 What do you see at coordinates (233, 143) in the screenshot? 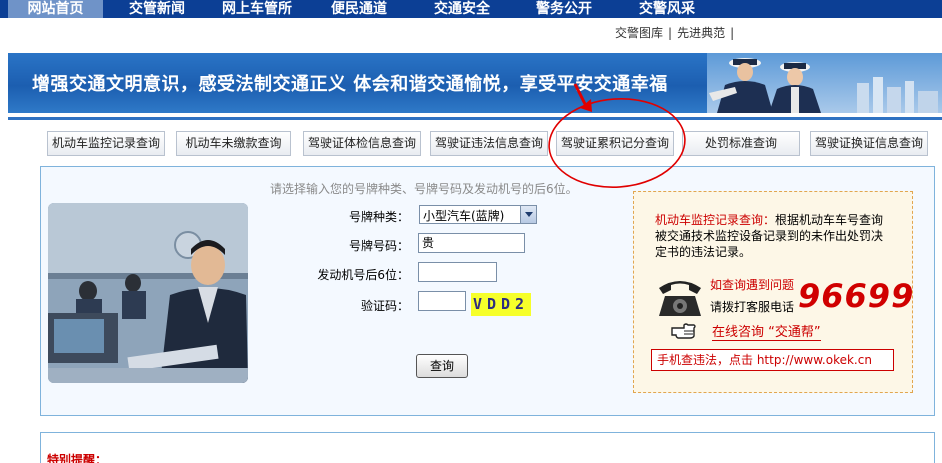
I see `tab-vehicle-unpaid-query: 机动车未缴款查询` at bounding box center [233, 143].